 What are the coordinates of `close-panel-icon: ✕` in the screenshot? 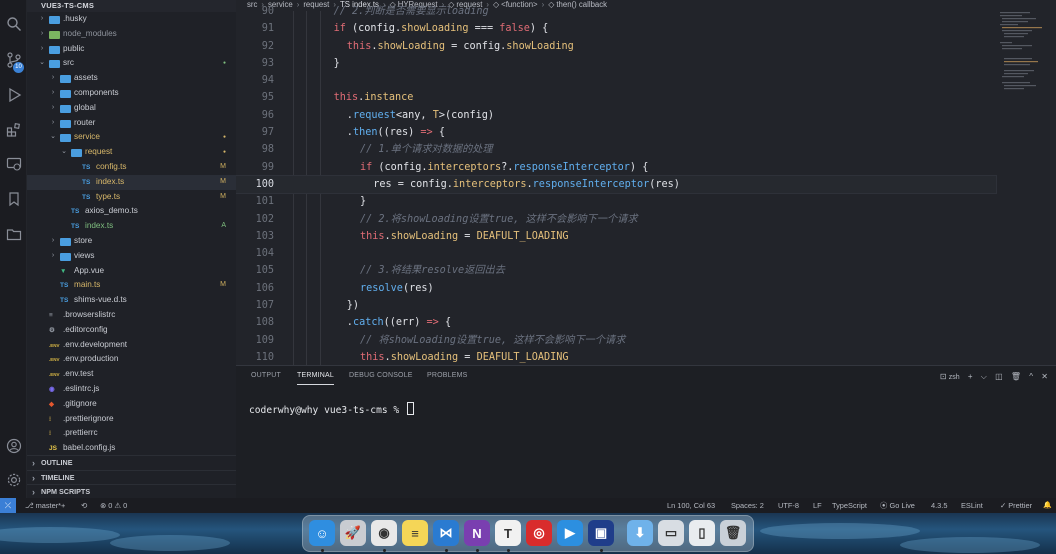 It's located at (1044, 376).